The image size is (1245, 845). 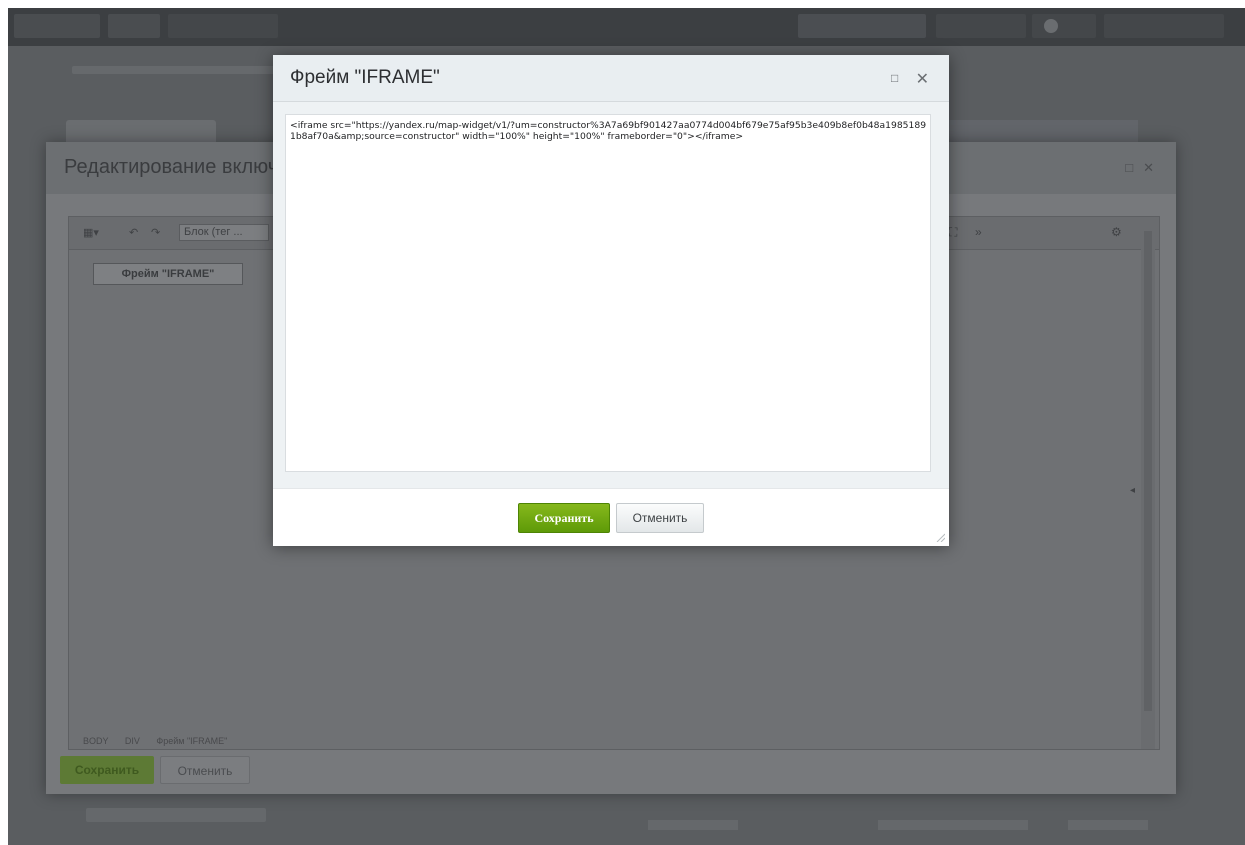 I want to click on background-cancel-button: Отменить, so click(x=205, y=770).